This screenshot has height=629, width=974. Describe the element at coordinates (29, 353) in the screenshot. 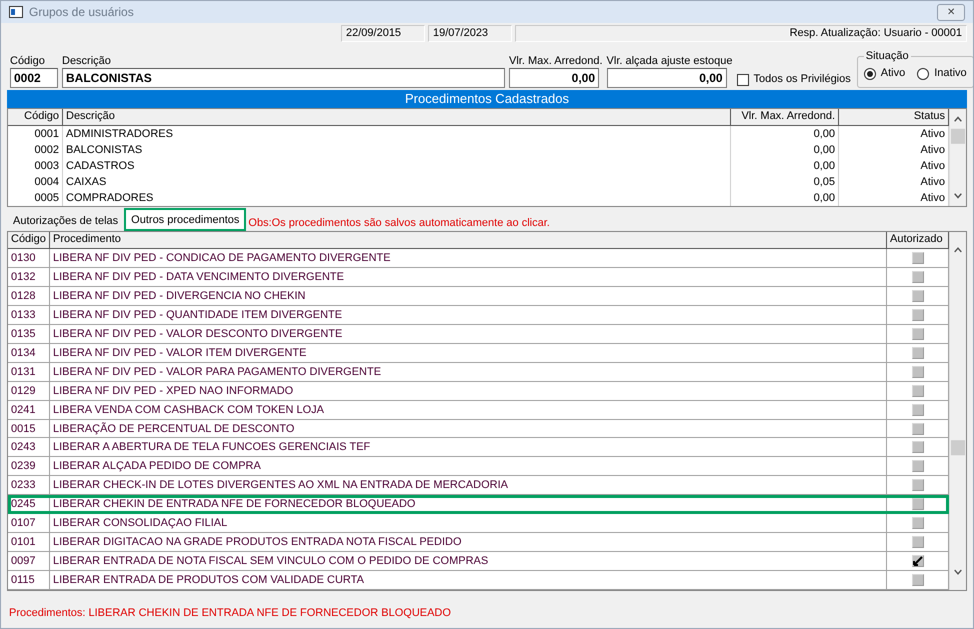

I see `table-cell: 0134` at that location.